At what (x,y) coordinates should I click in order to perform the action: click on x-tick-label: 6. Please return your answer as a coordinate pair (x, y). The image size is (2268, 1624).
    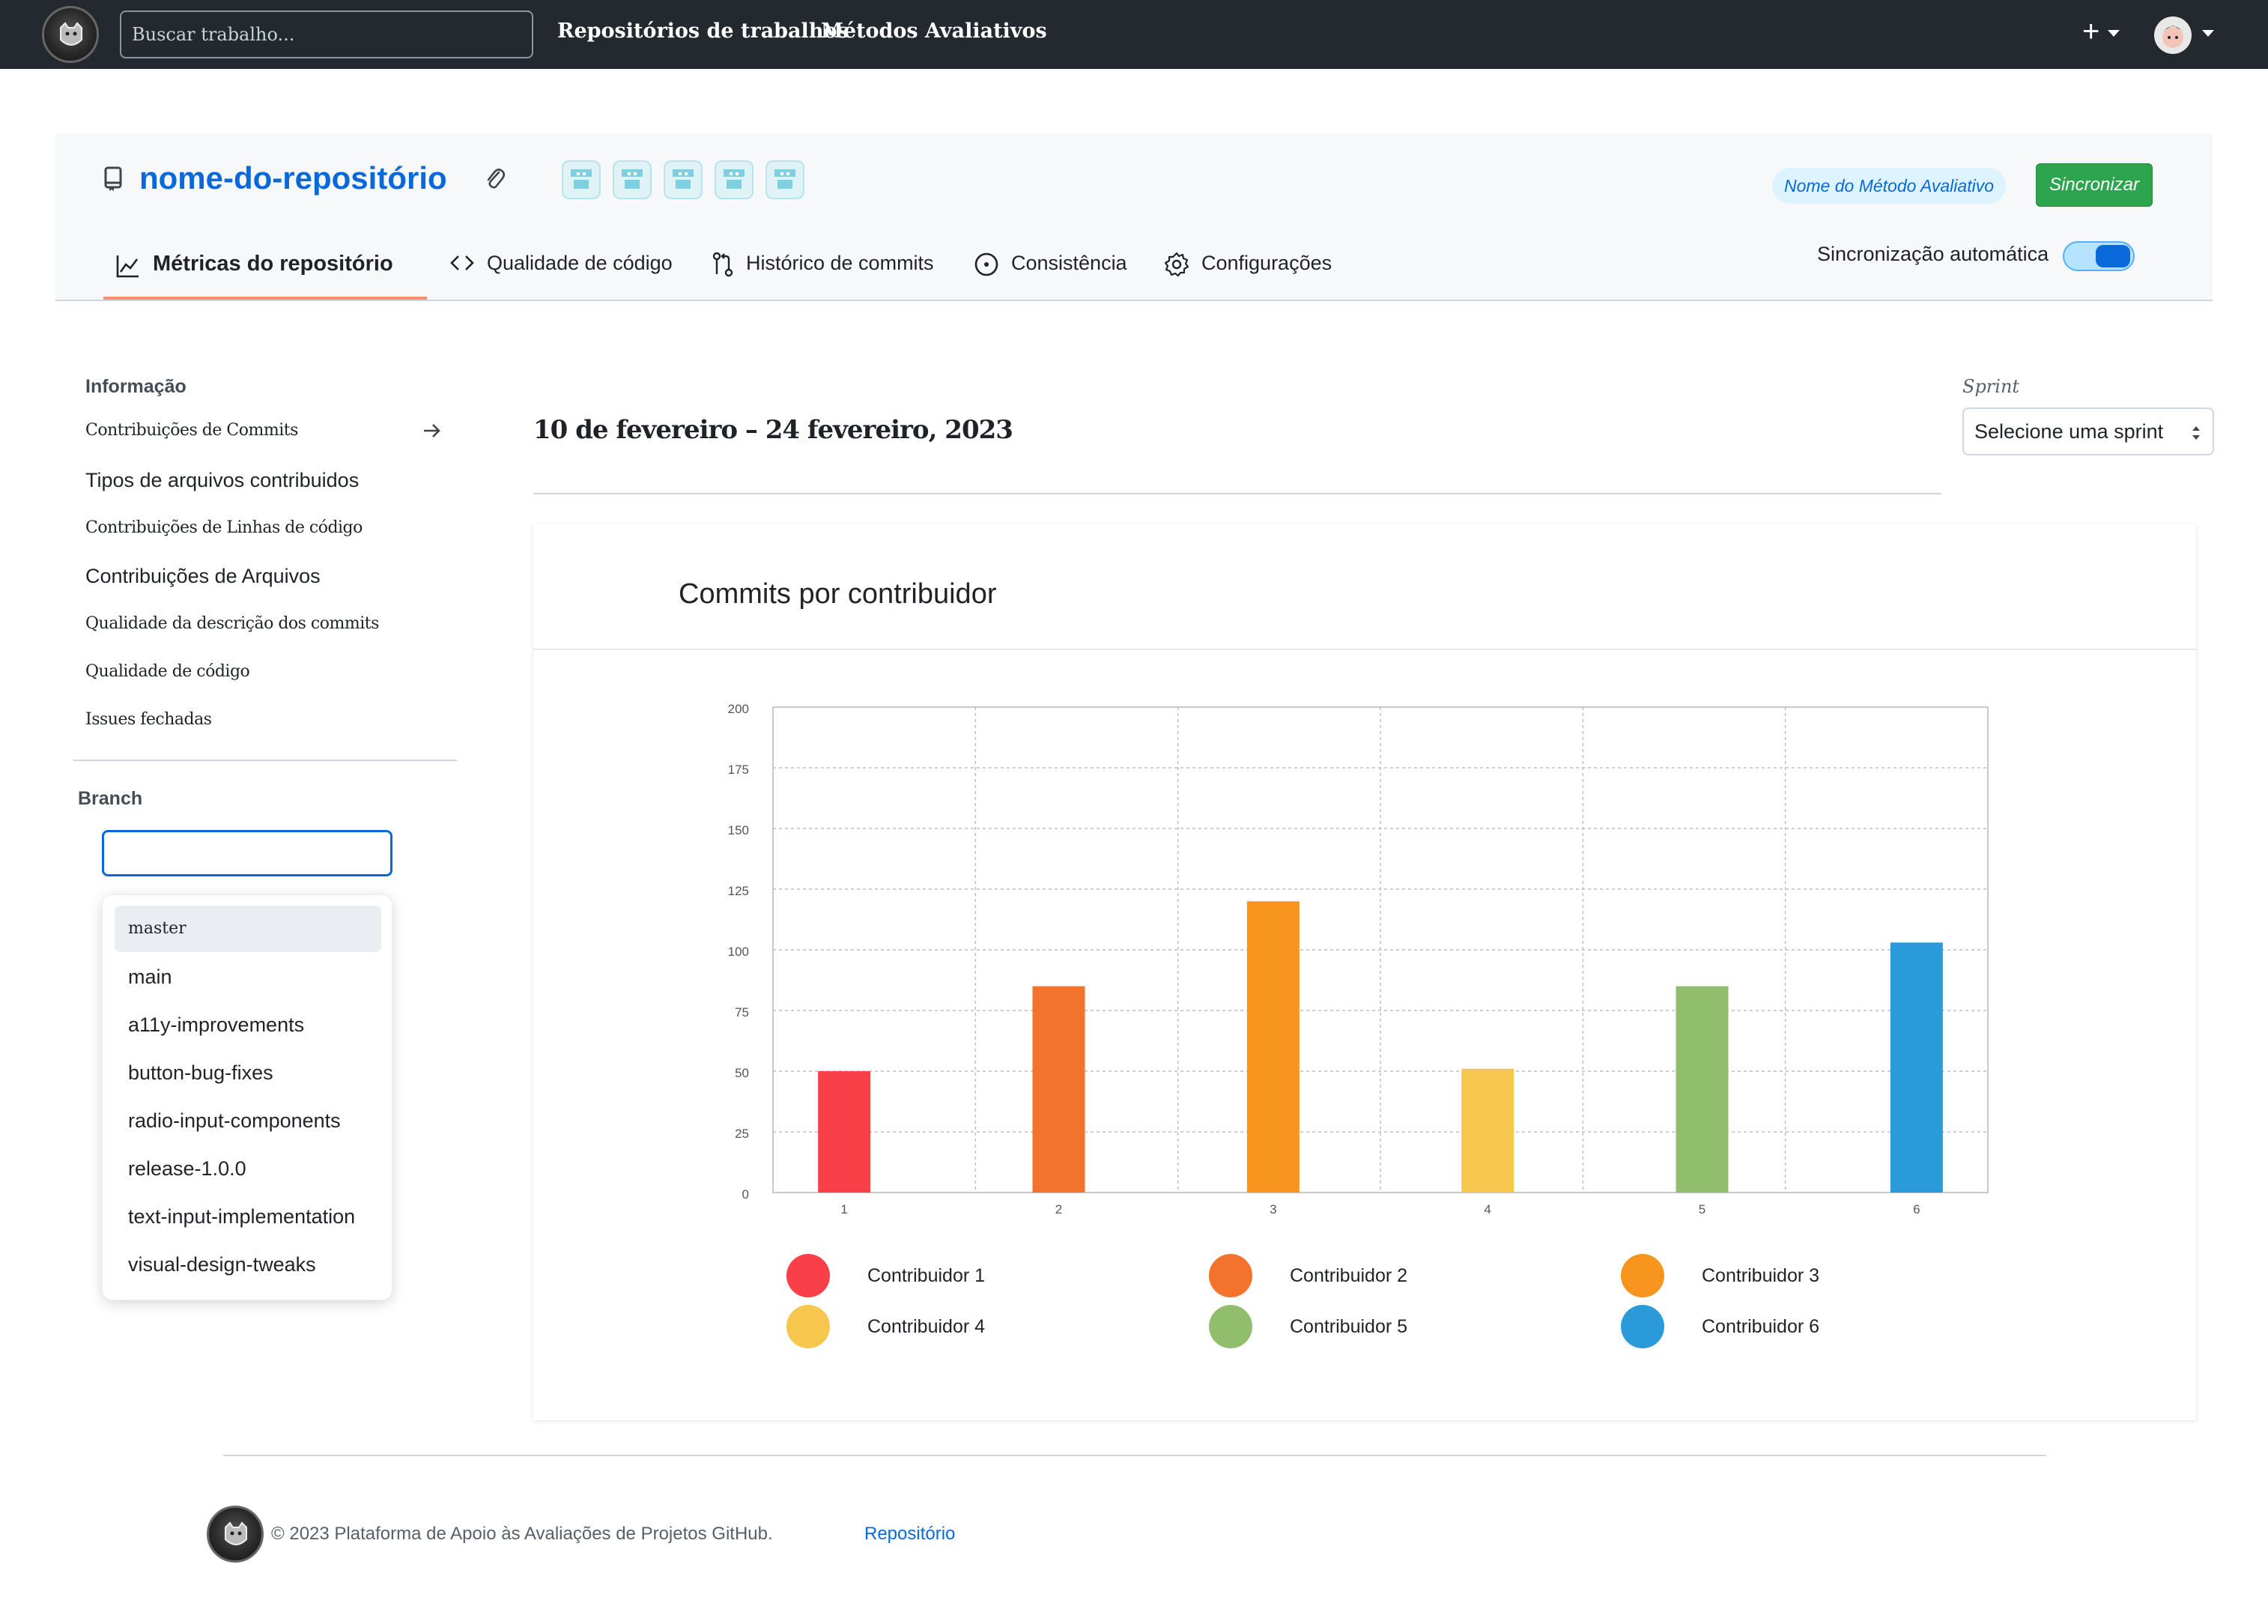
    Looking at the image, I should click on (1917, 1209).